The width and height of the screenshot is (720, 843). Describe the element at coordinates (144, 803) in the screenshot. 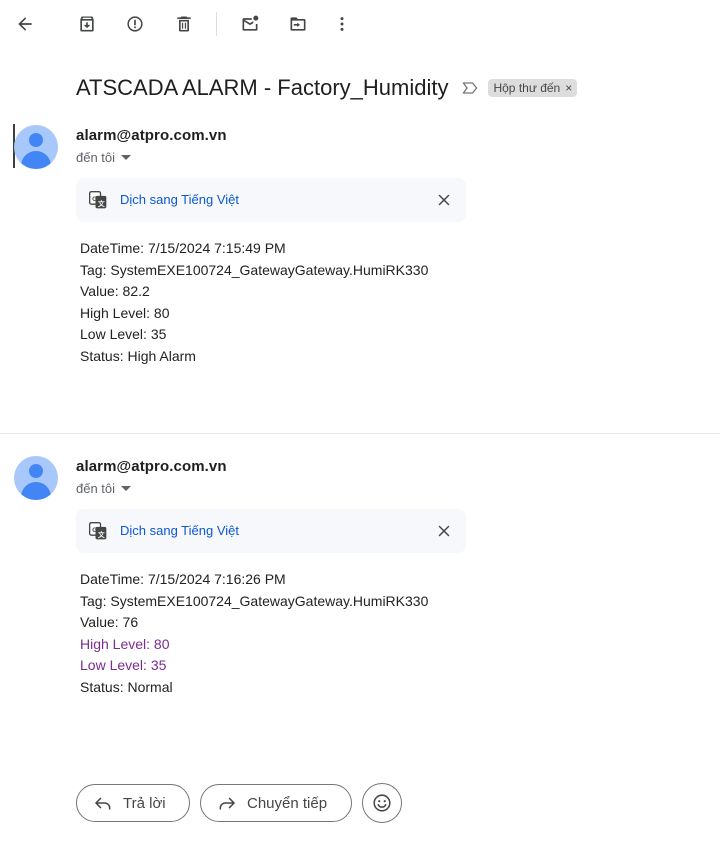

I see `reply-label: Trả lời` at that location.